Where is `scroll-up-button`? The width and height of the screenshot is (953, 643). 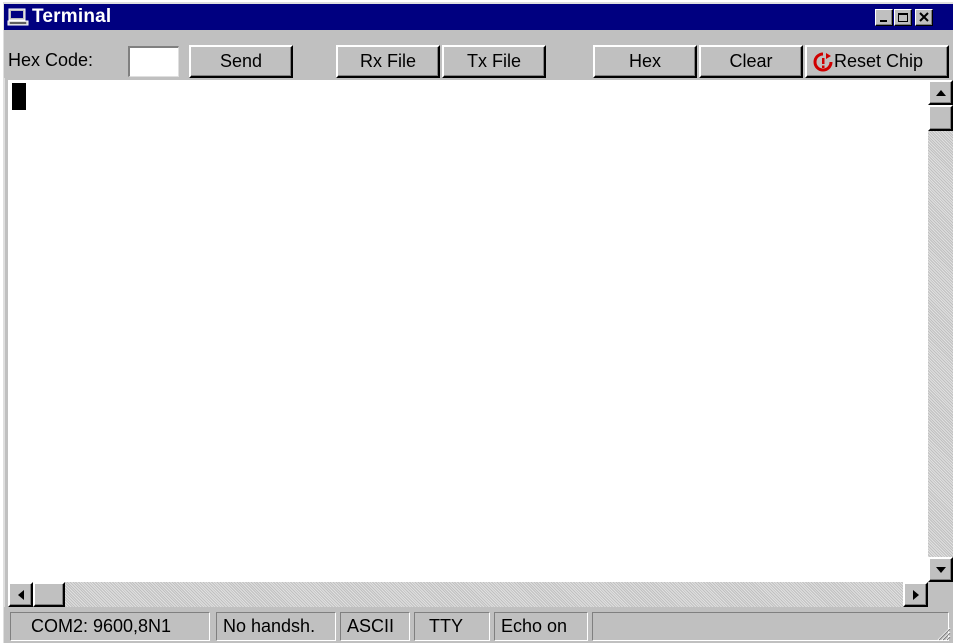
scroll-up-button is located at coordinates (940, 92).